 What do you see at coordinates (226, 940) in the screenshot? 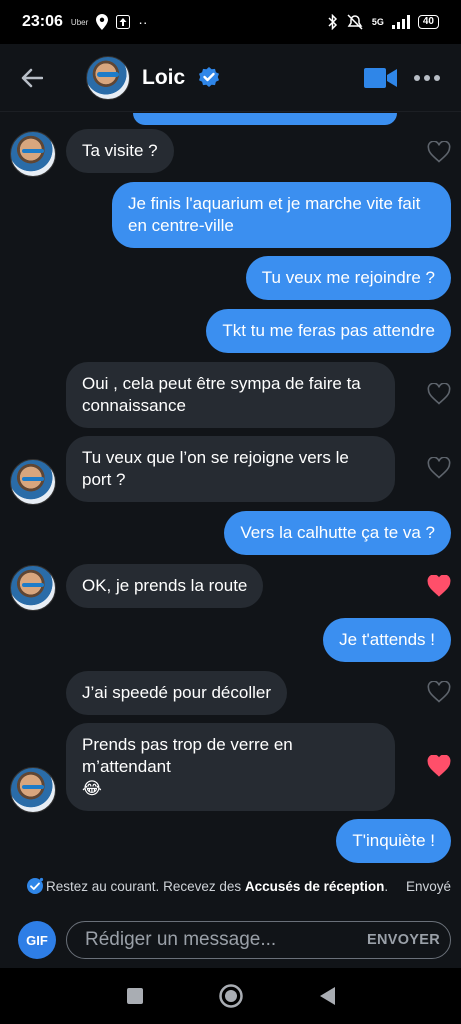
I see `message-input` at bounding box center [226, 940].